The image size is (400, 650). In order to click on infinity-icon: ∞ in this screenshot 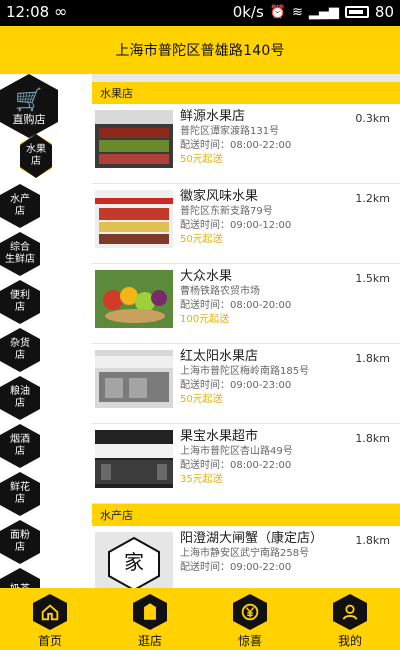, I will do `click(61, 11)`.